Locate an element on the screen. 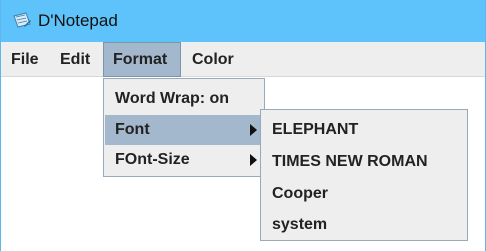  format-menu-popup: Word Wrap: on Font FOnt-Size is located at coordinates (184, 127).